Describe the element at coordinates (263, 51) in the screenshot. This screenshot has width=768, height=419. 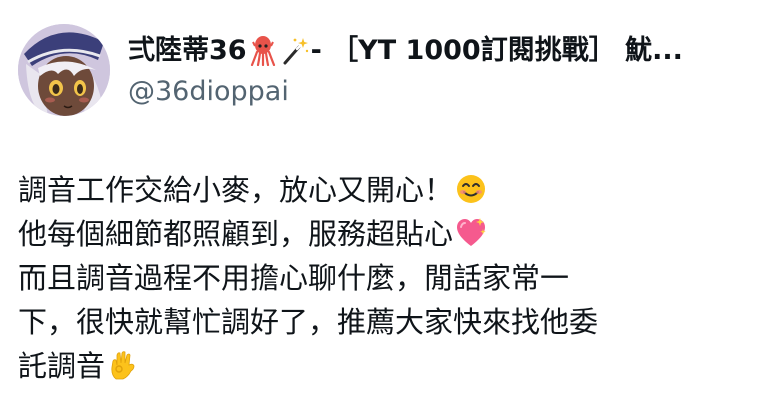
I see `squid-icon` at that location.